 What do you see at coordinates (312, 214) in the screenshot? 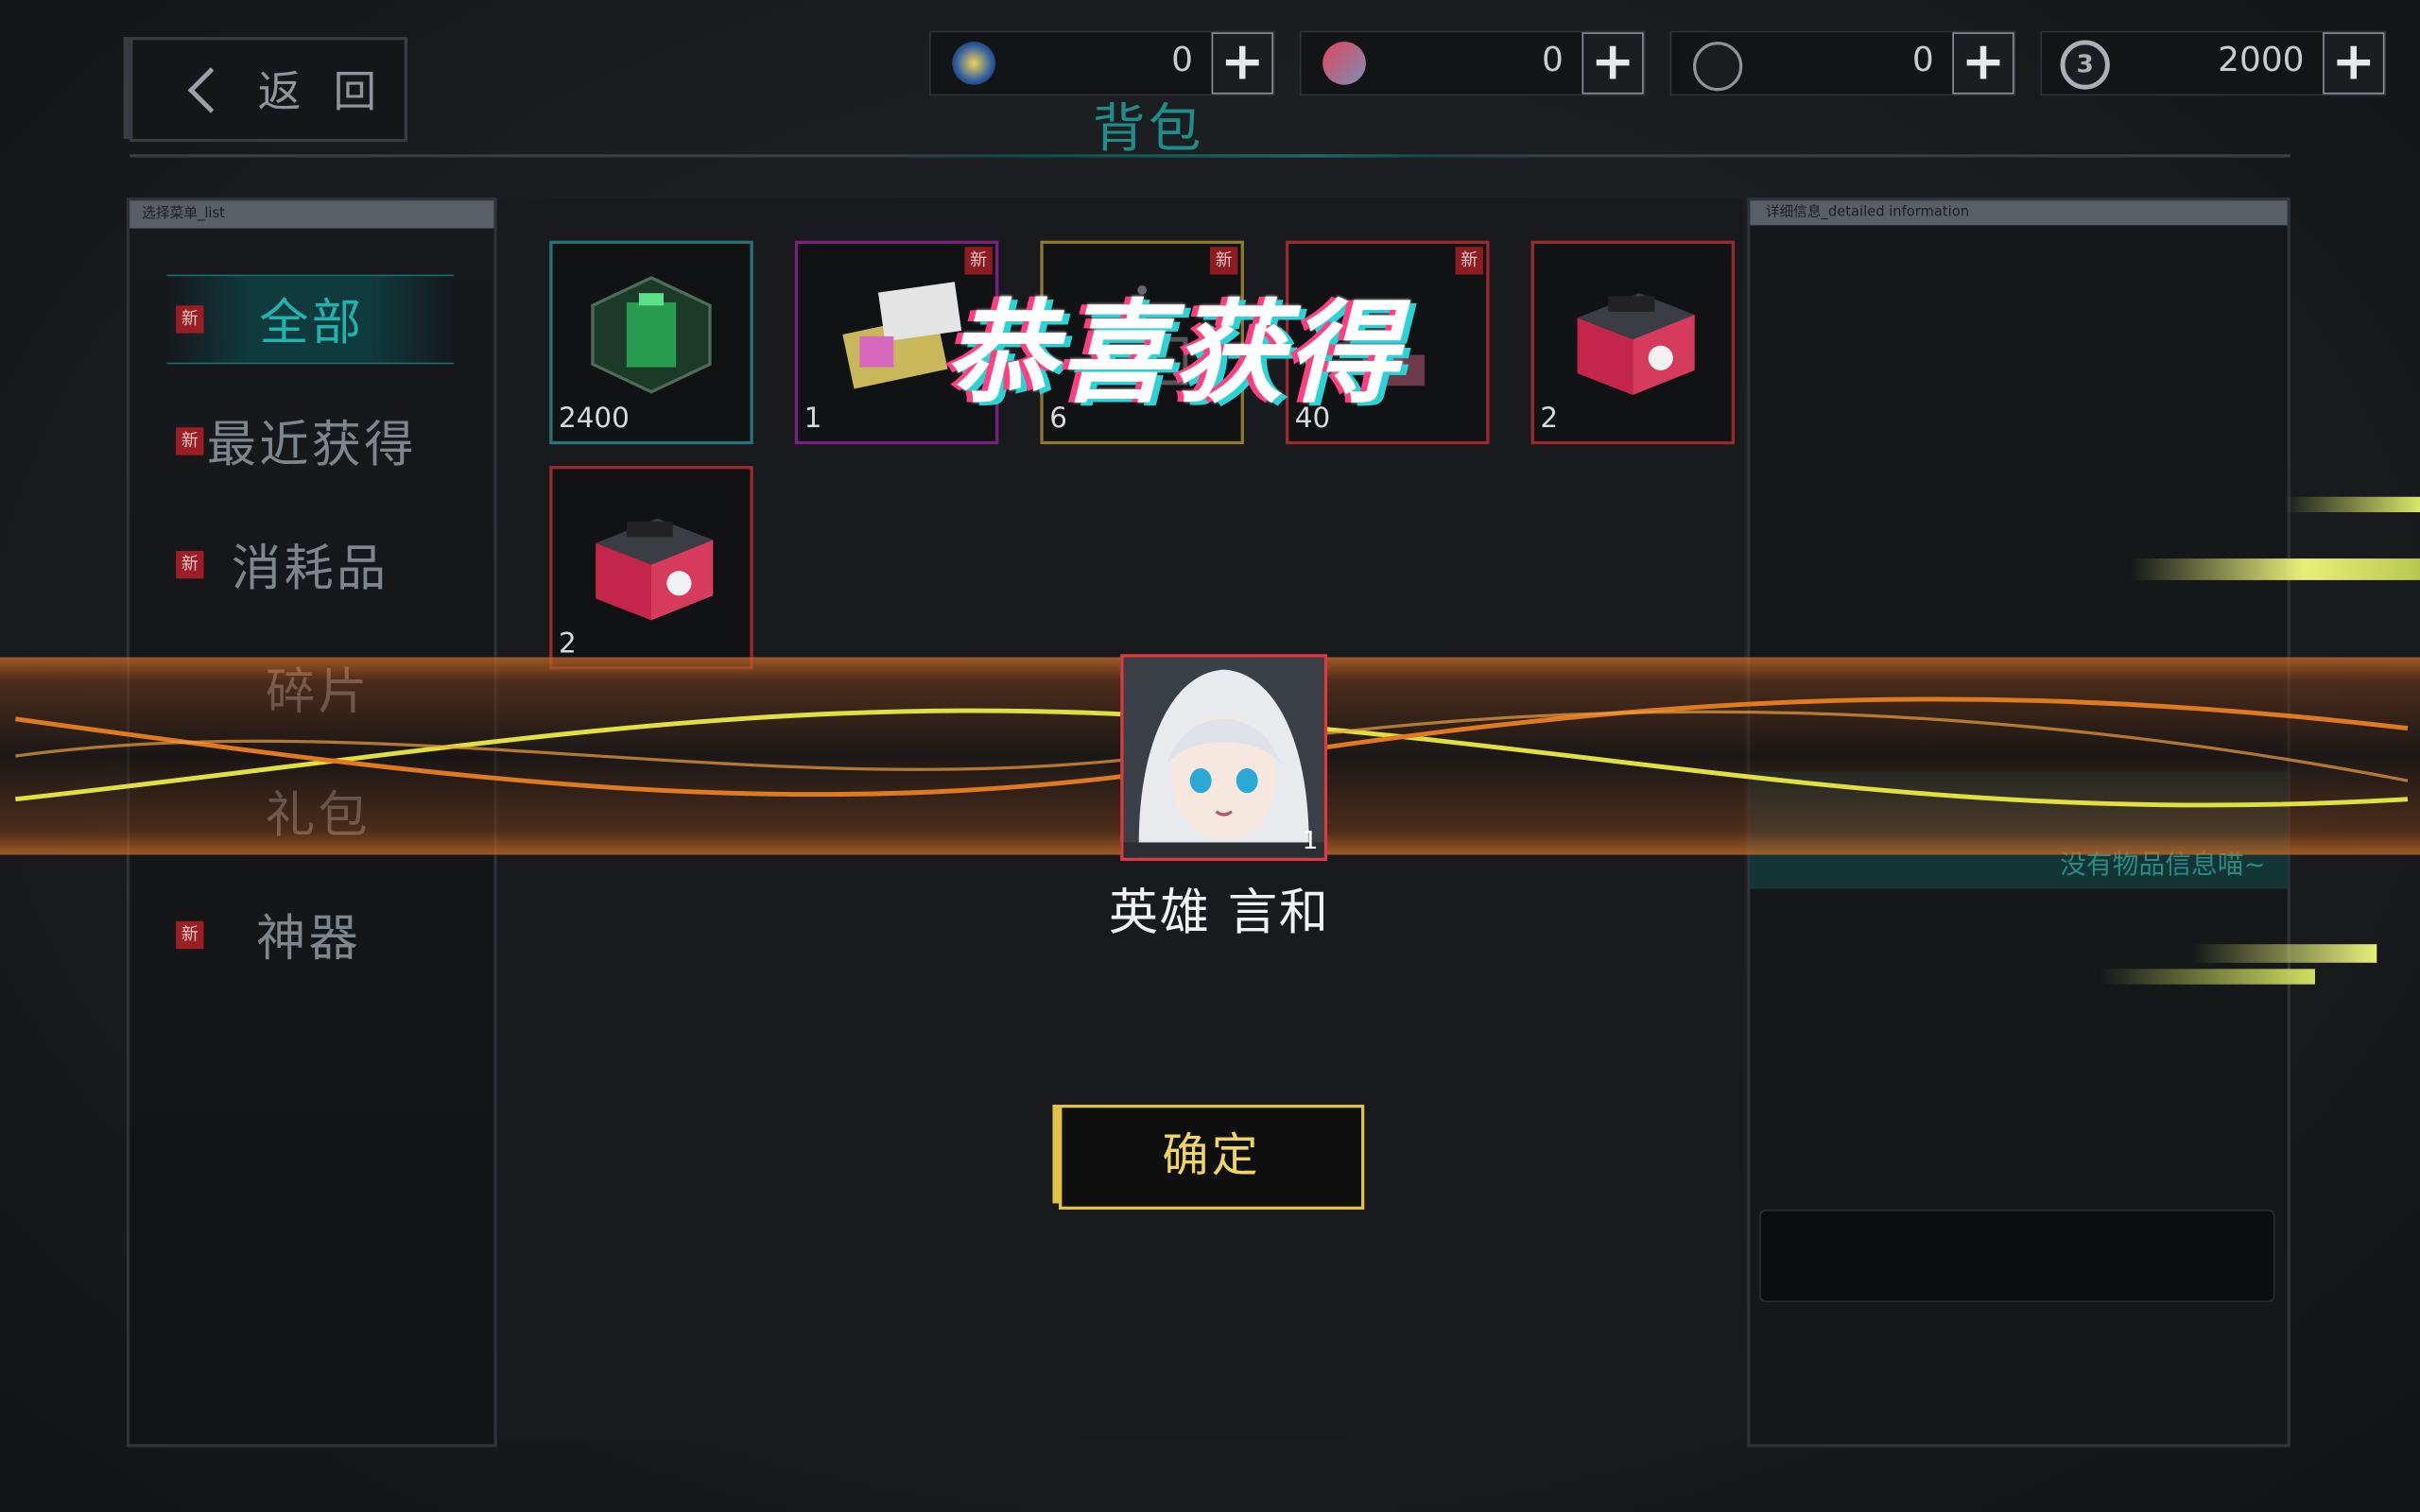
I see `category-panel-header: 选择菜单_list` at bounding box center [312, 214].